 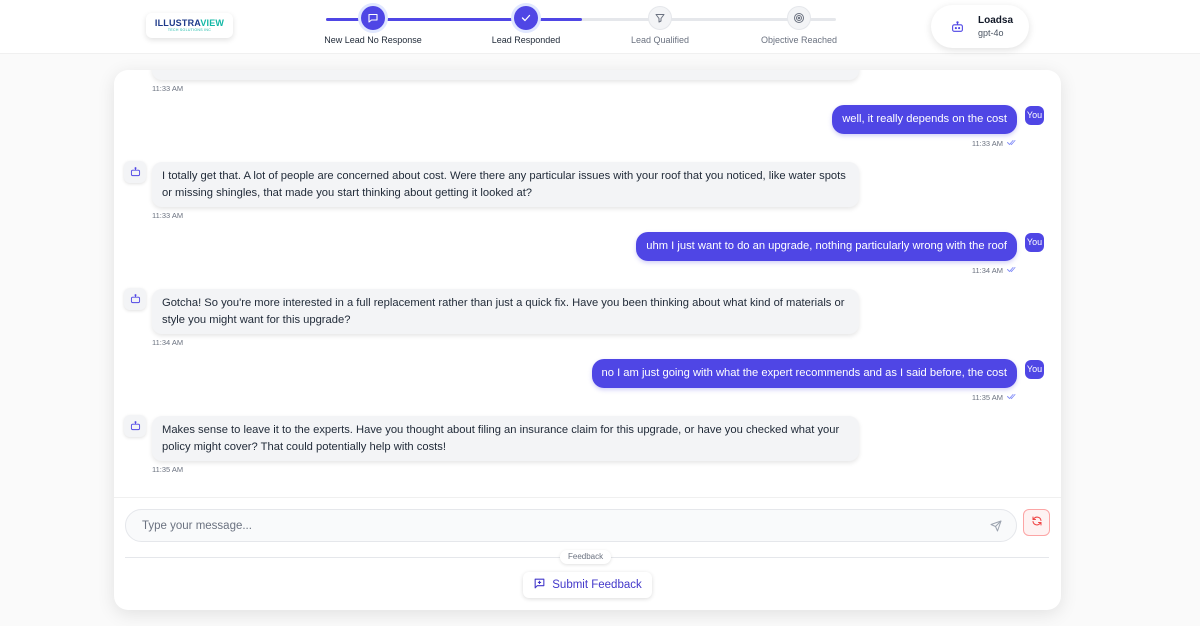 What do you see at coordinates (212, 22) in the screenshot?
I see `logo-text-part2: VIEW` at bounding box center [212, 22].